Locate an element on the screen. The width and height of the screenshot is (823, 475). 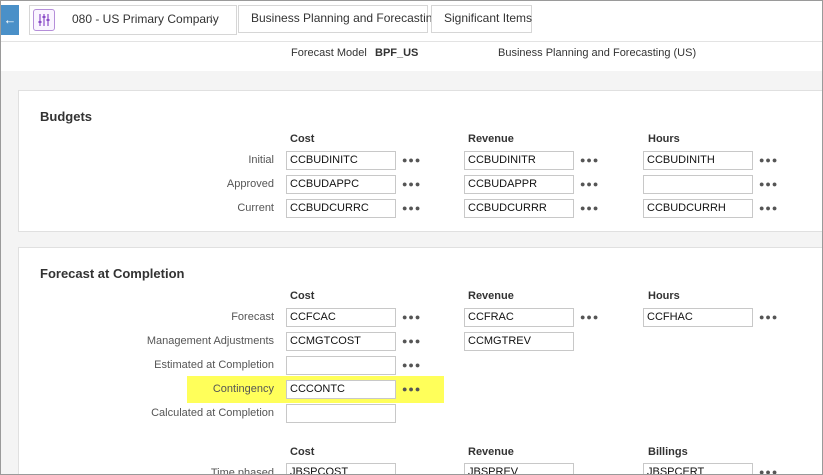
forecast-row-label: Calculated at Completion is located at coordinates (212, 413).